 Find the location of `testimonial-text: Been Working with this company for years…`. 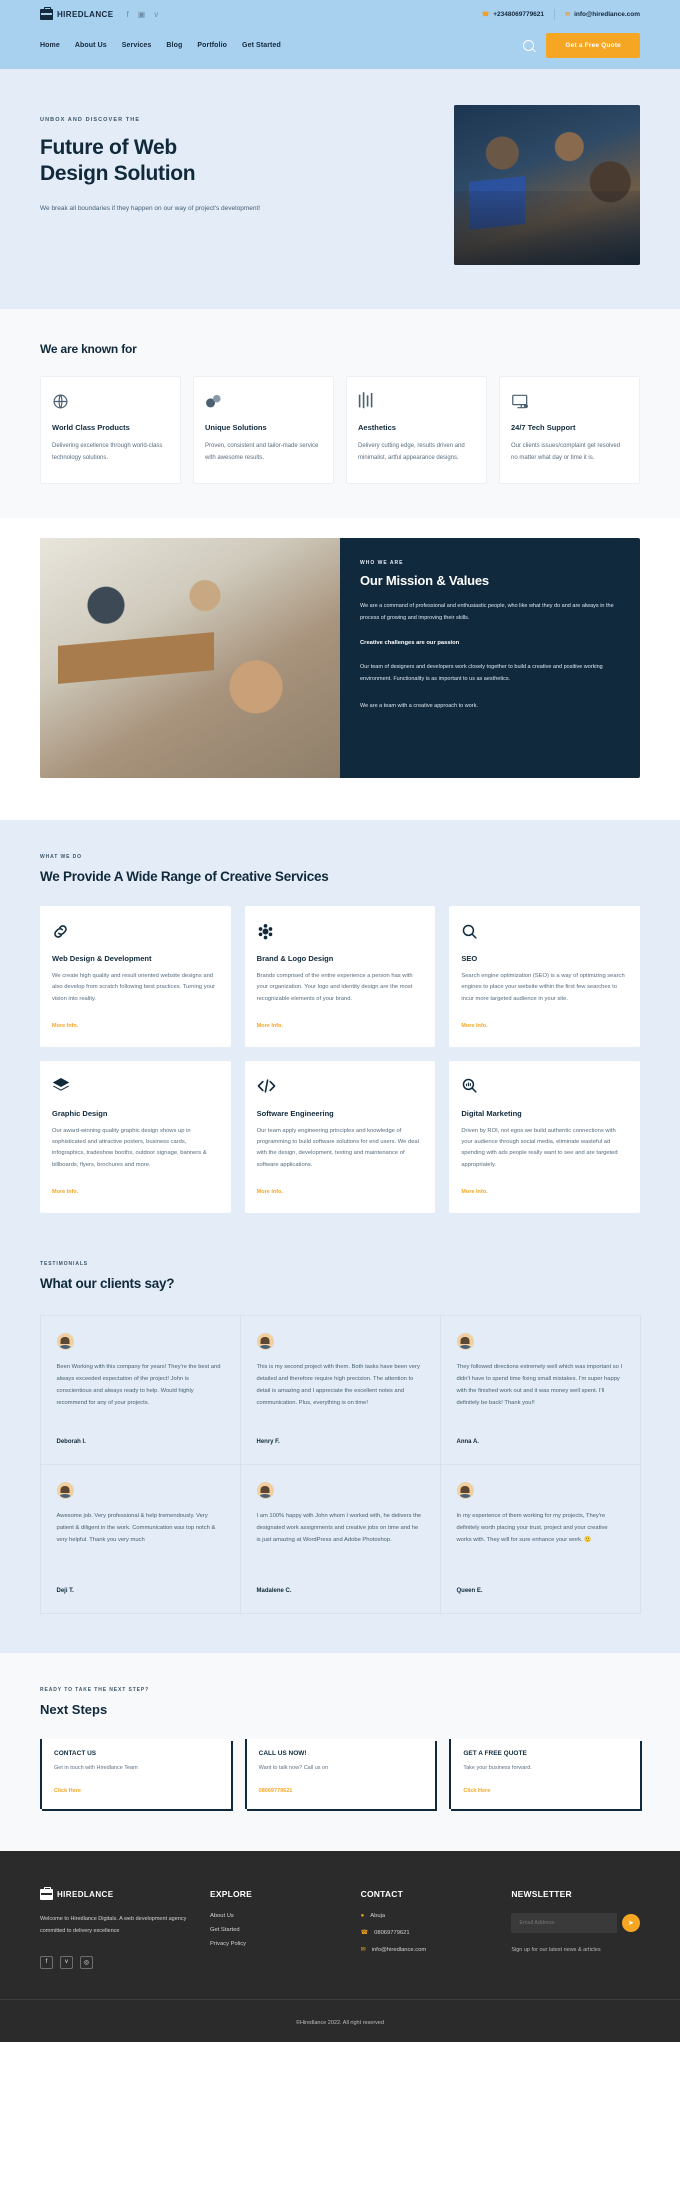

testimonial-text: Been Working with this company for years… is located at coordinates (138, 1385).